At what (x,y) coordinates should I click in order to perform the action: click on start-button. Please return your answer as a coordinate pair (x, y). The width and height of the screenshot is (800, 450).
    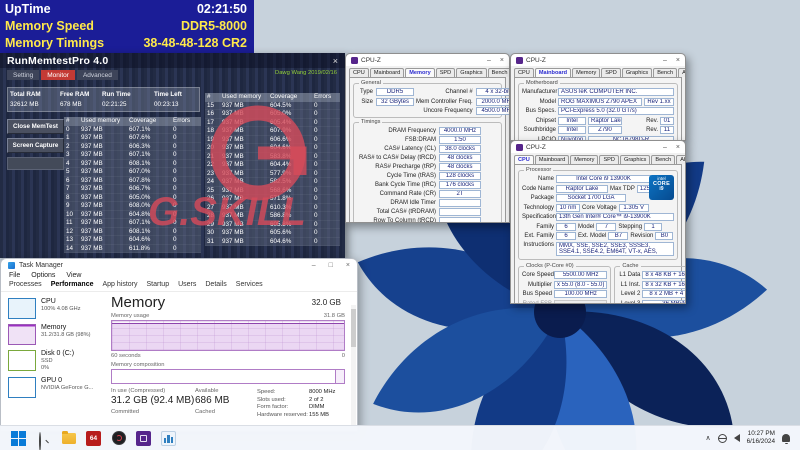
    Looking at the image, I should click on (18, 438).